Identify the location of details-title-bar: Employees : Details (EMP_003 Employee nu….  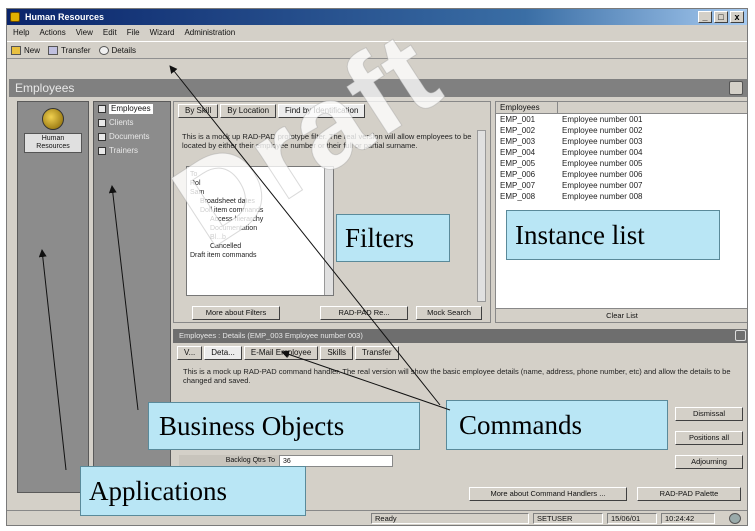
(460, 336).